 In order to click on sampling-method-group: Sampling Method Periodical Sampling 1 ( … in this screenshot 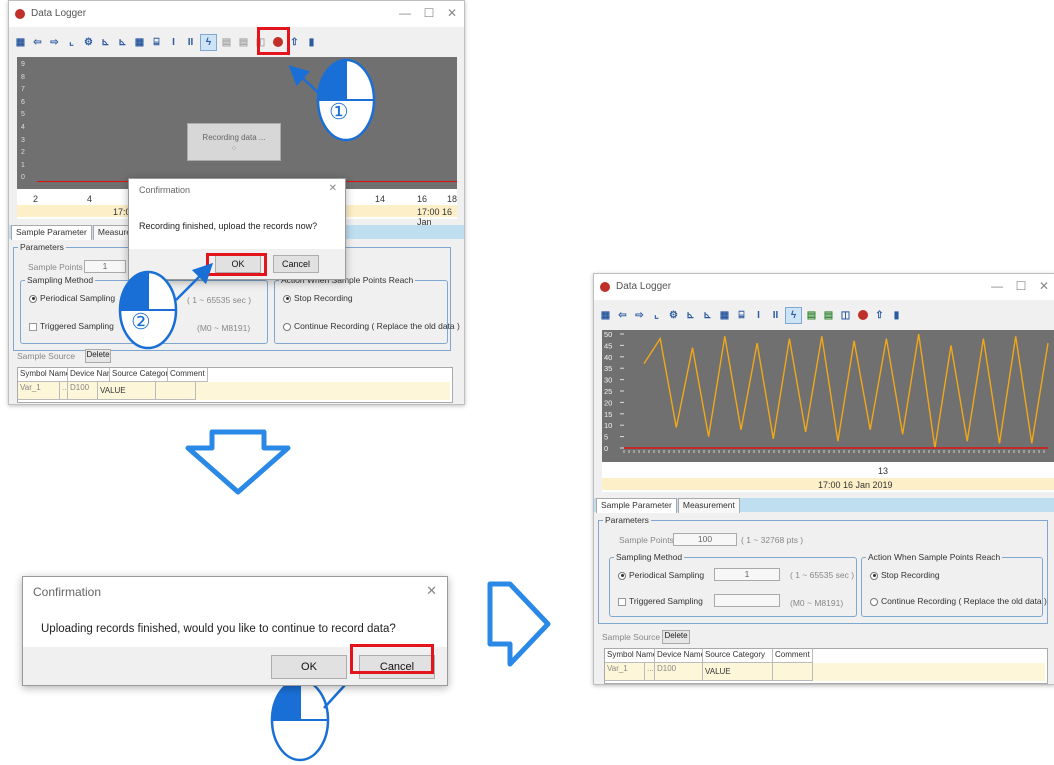, I will do `click(733, 584)`.